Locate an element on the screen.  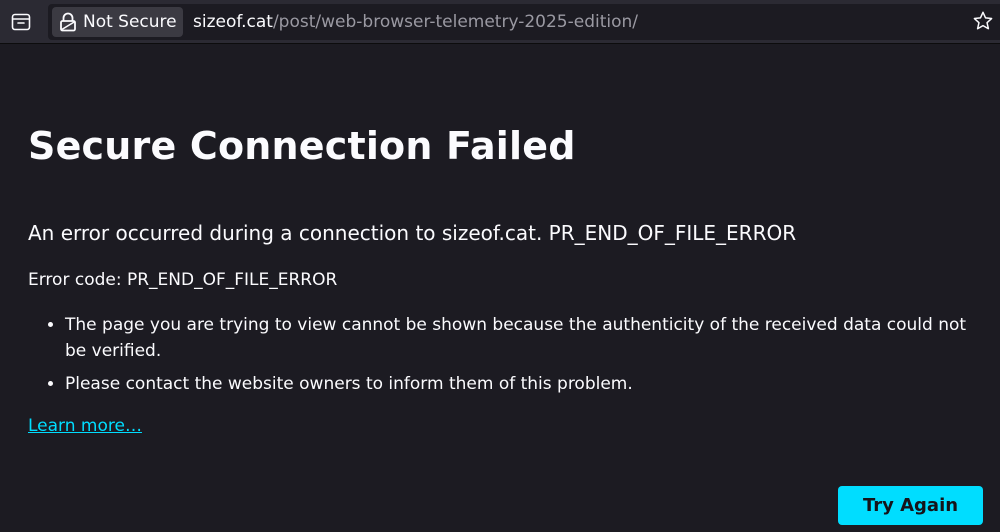
site-identity-button: Not Secure is located at coordinates (117, 22).